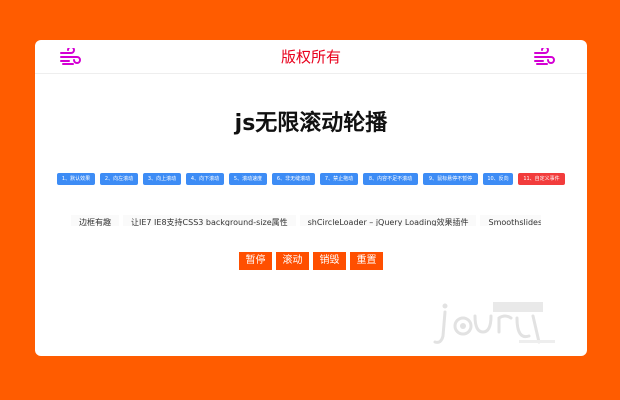 The height and width of the screenshot is (400, 620). Describe the element at coordinates (95, 220) in the screenshot. I see `marquee-item: 边框有趣` at that location.